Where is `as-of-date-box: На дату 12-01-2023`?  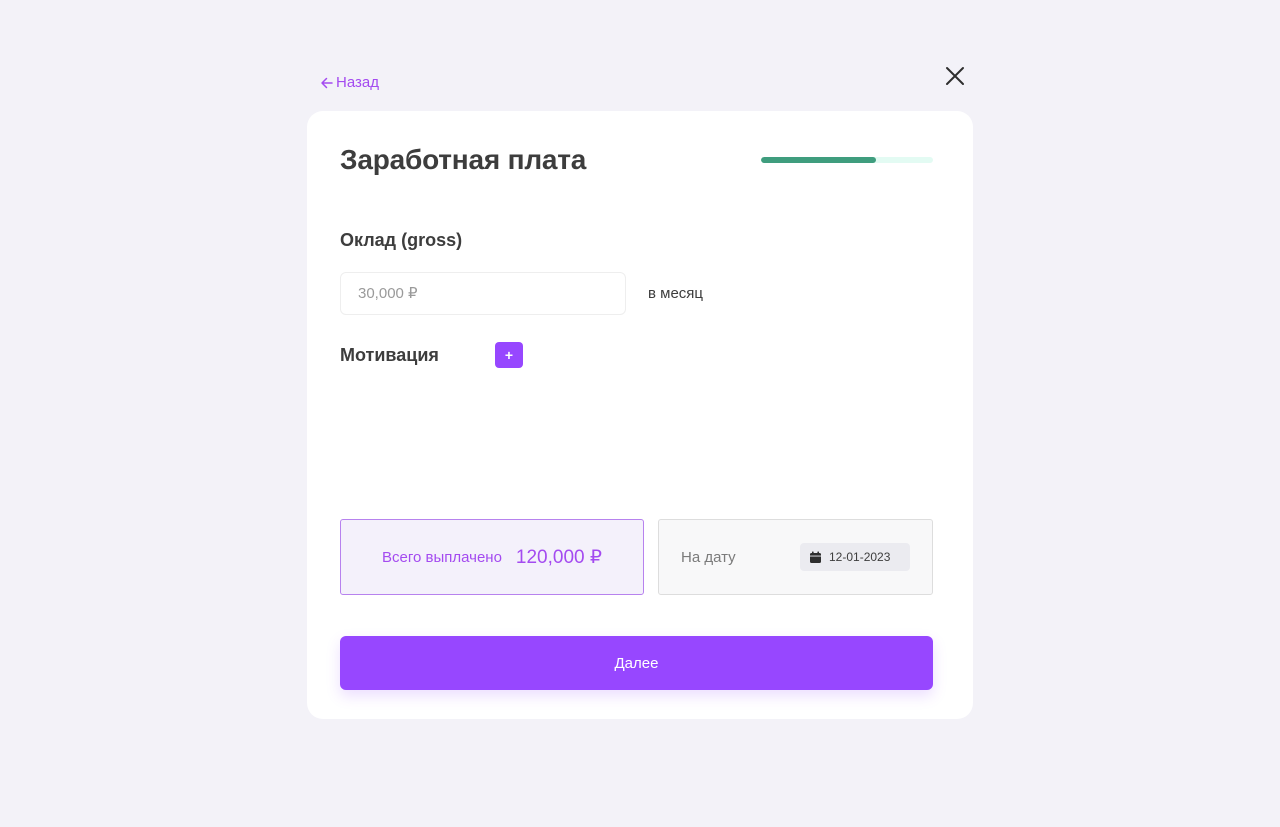
as-of-date-box: На дату 12-01-2023 is located at coordinates (795, 557).